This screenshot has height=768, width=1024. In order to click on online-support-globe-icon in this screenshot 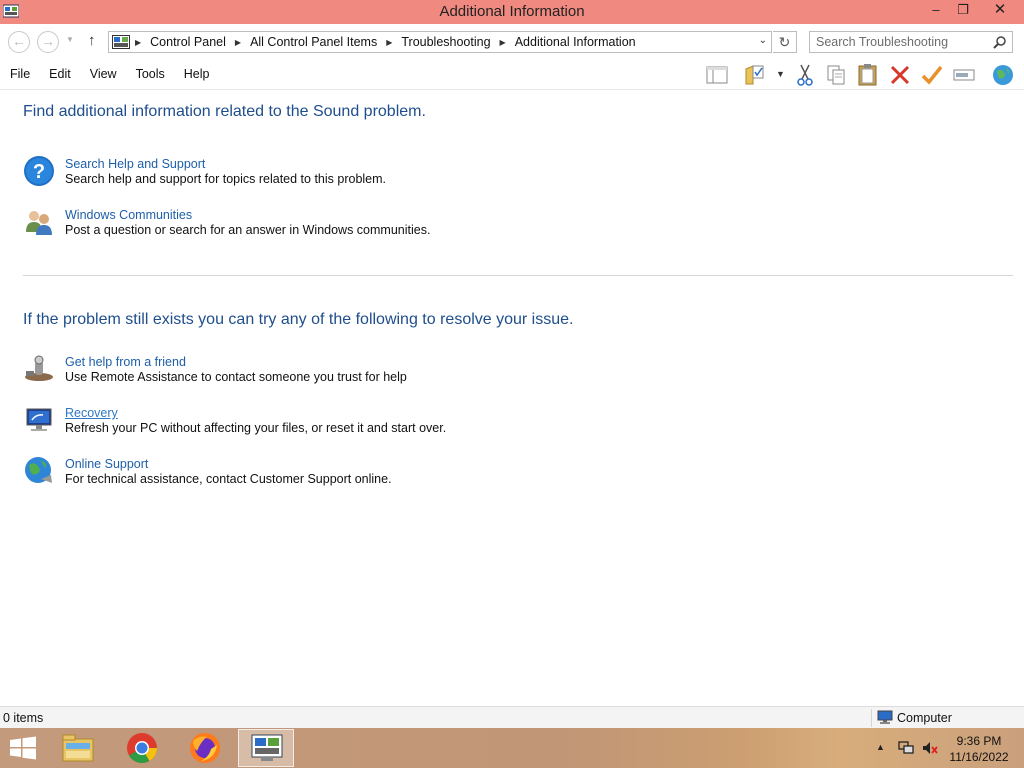, I will do `click(39, 471)`.